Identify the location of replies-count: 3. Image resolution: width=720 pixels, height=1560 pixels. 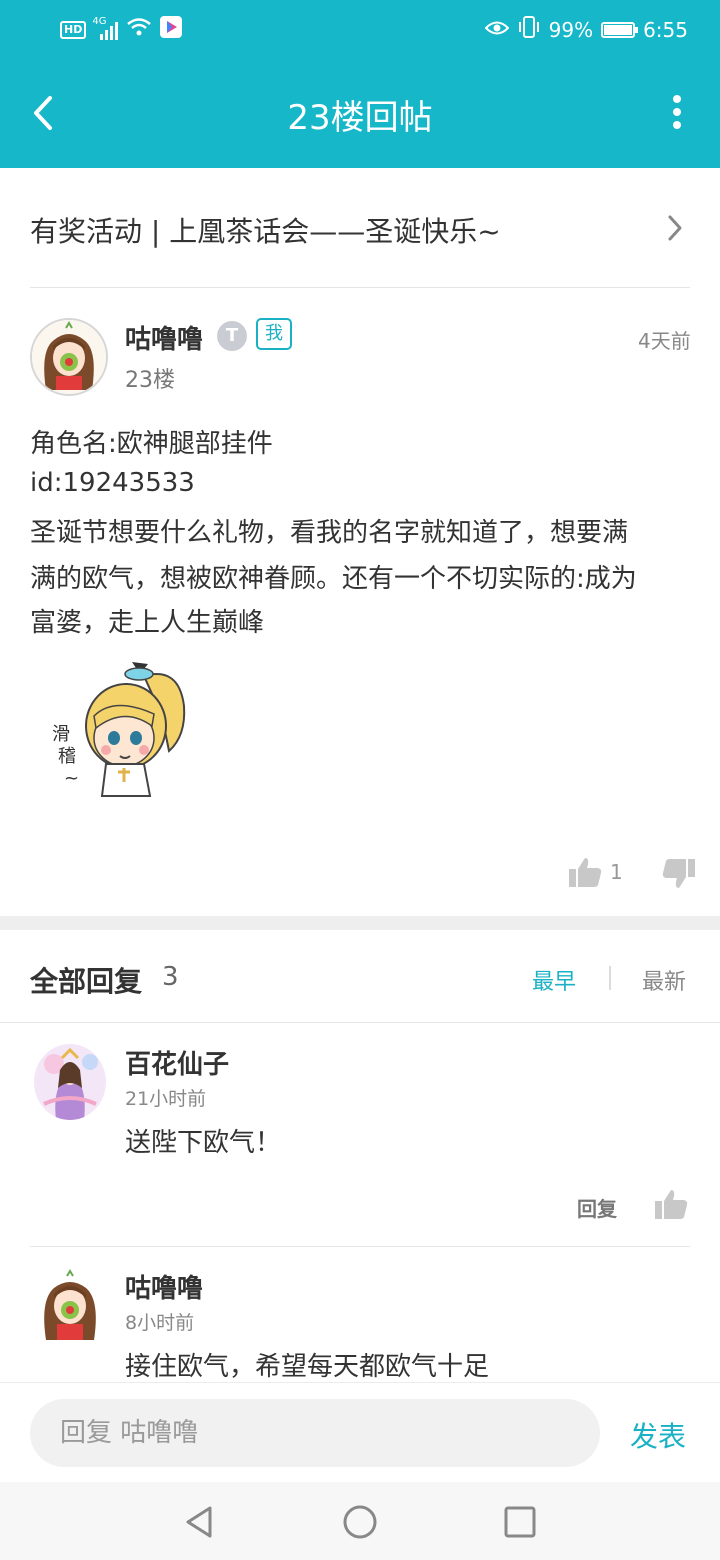
(170, 977).